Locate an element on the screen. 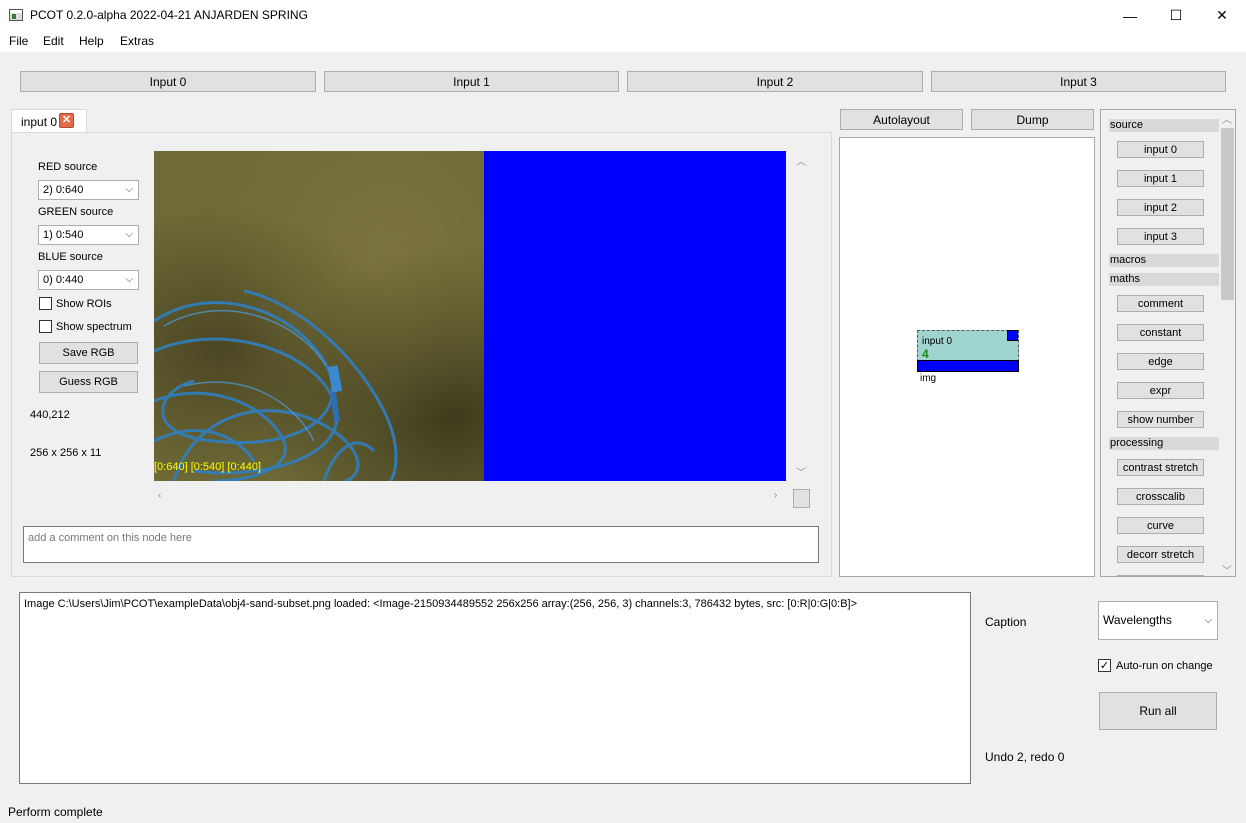 The width and height of the screenshot is (1246, 823). palette-item-contrast-stretch: contrast stretch is located at coordinates (1160, 467).